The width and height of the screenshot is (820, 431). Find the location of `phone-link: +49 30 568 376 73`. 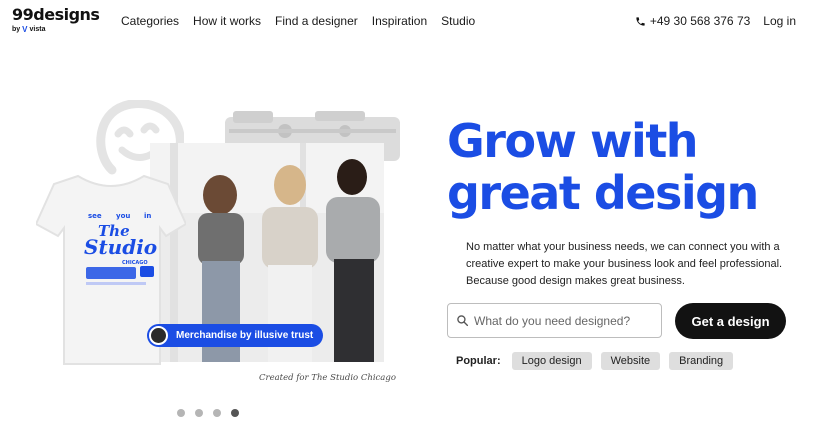

phone-link: +49 30 568 376 73 is located at coordinates (692, 21).